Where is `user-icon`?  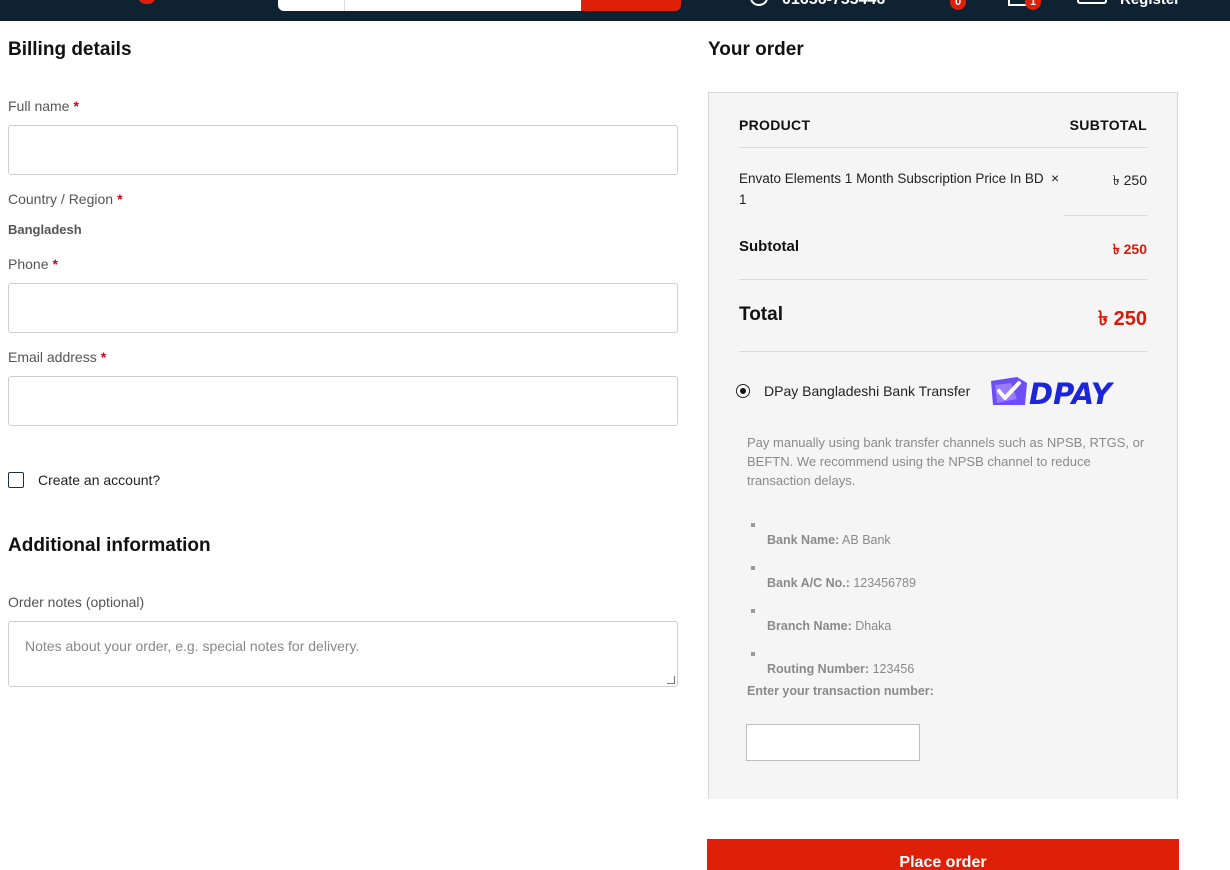 user-icon is located at coordinates (1092, 2).